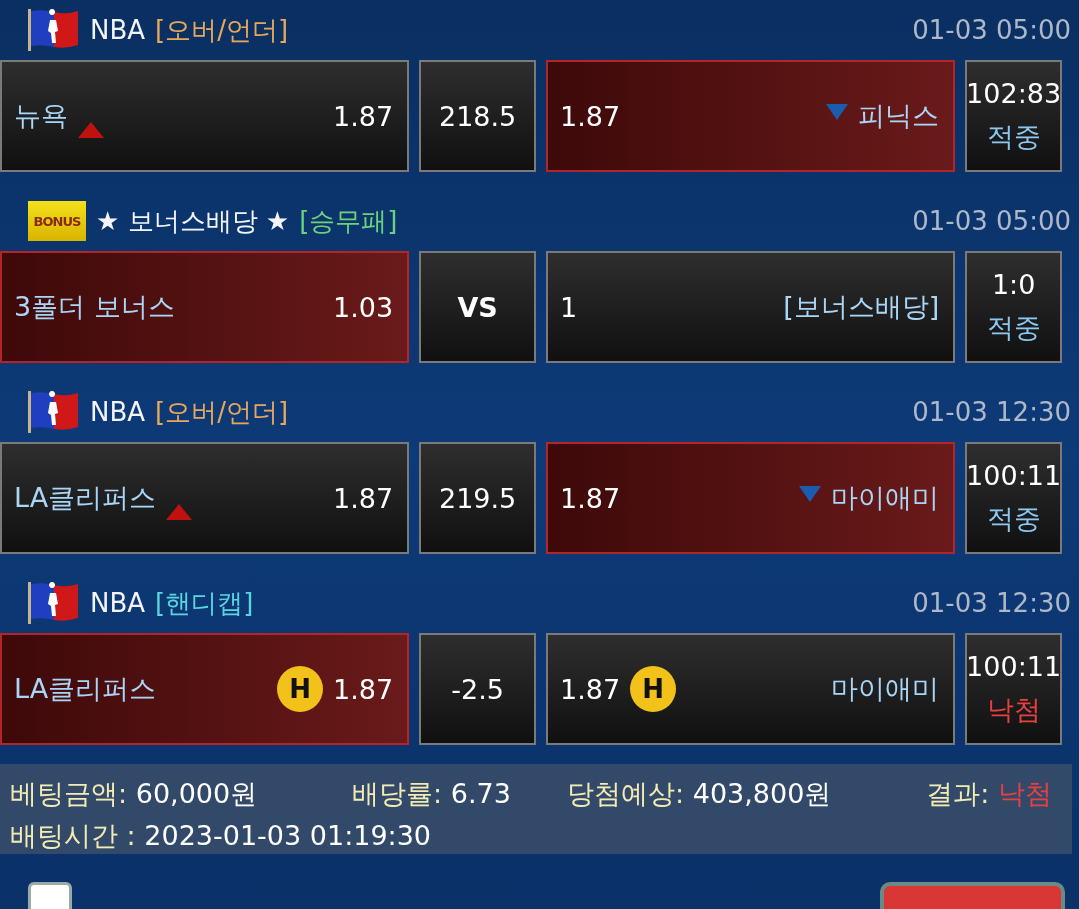  What do you see at coordinates (751, 498) in the screenshot?
I see `away-bet-button: 1.87 마이애미` at bounding box center [751, 498].